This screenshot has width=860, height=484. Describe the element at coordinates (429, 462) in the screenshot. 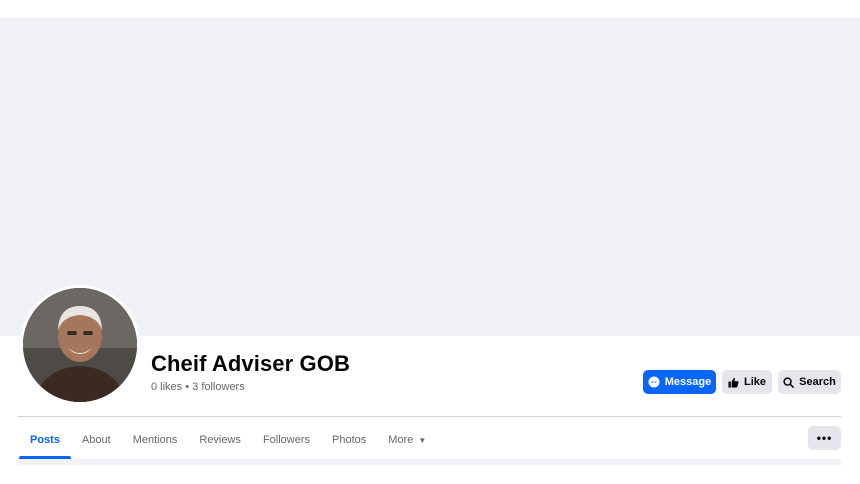

I see `section-separator` at that location.